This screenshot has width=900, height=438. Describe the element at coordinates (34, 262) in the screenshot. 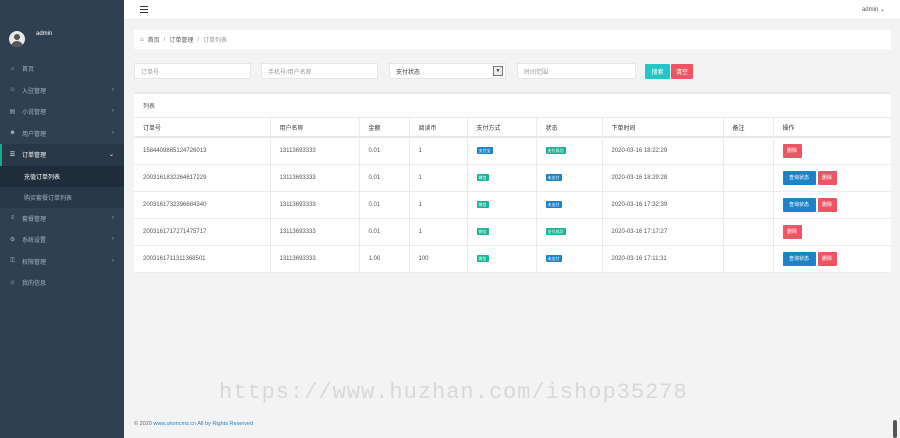

I see `sidebar-item-label: 权限管理` at that location.